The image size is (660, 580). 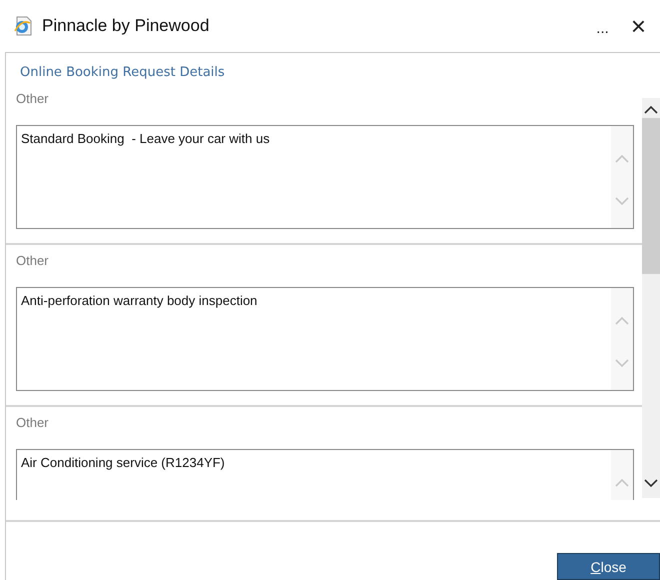 I want to click on scroll-up-icon, so click(x=651, y=109).